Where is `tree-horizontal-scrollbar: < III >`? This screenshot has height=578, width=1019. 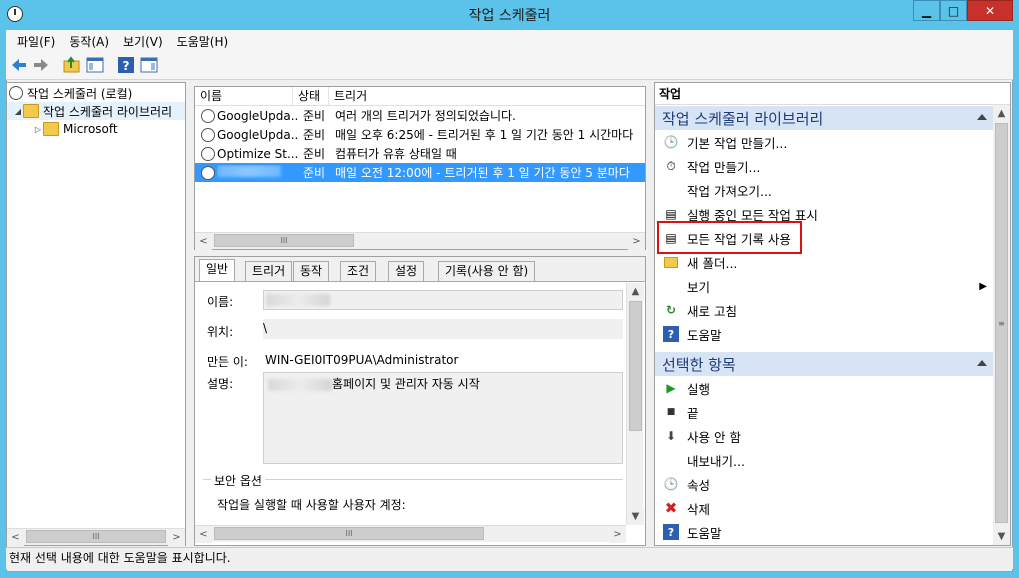
tree-horizontal-scrollbar: < III > is located at coordinates (96, 537).